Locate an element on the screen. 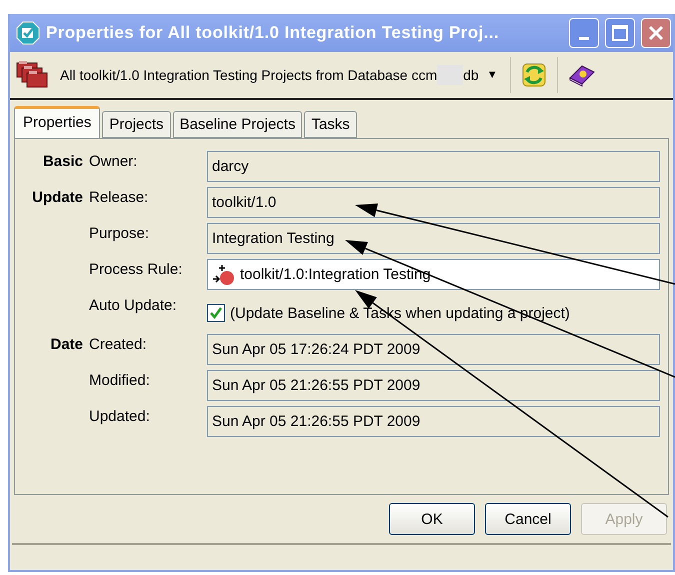 The image size is (675, 575). rule-icon is located at coordinates (224, 275).